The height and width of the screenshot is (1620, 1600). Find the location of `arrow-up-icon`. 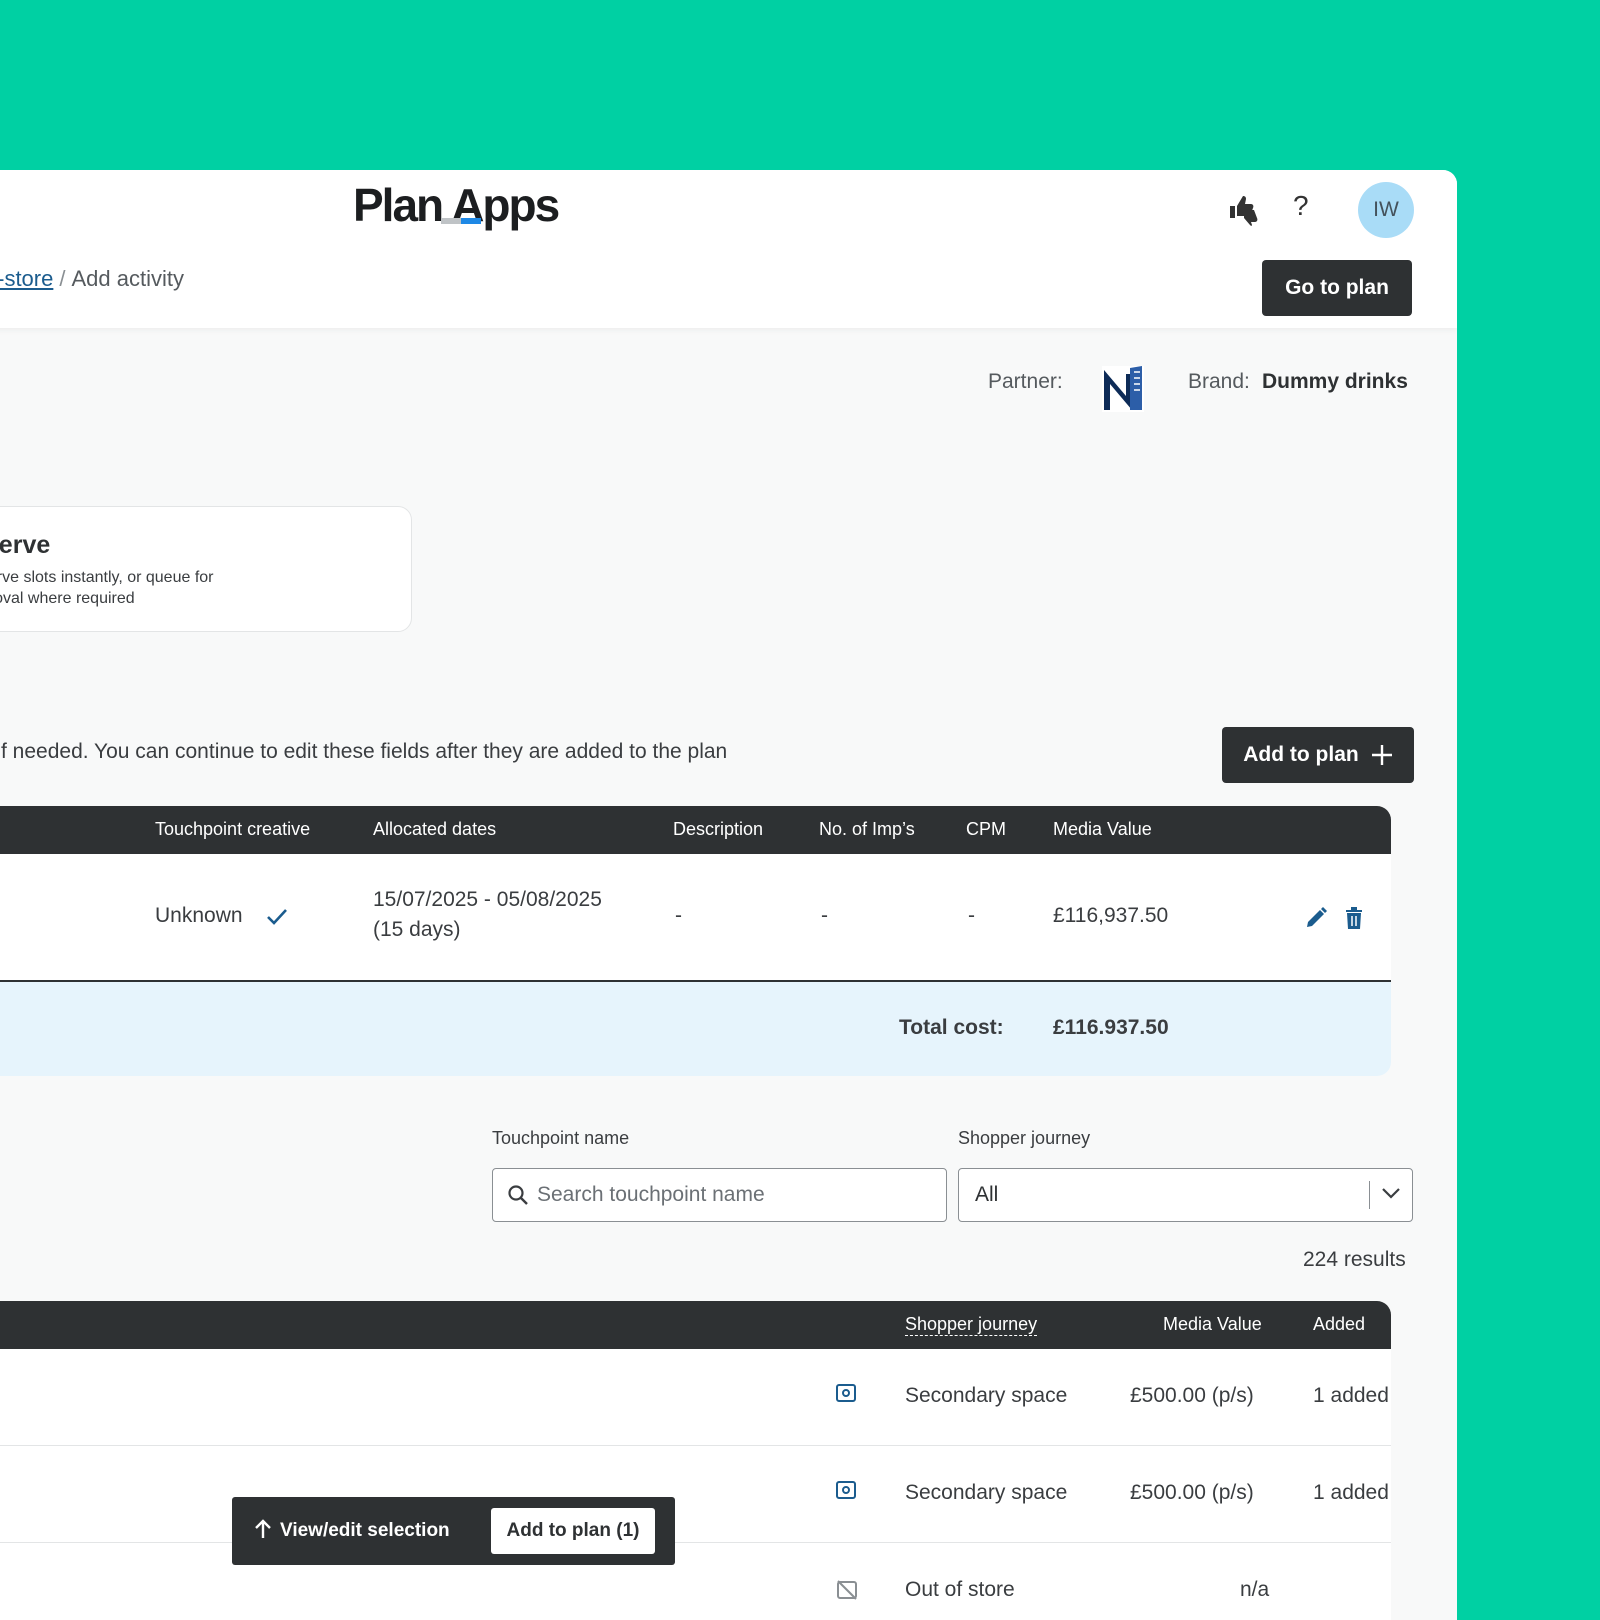

arrow-up-icon is located at coordinates (263, 1528).